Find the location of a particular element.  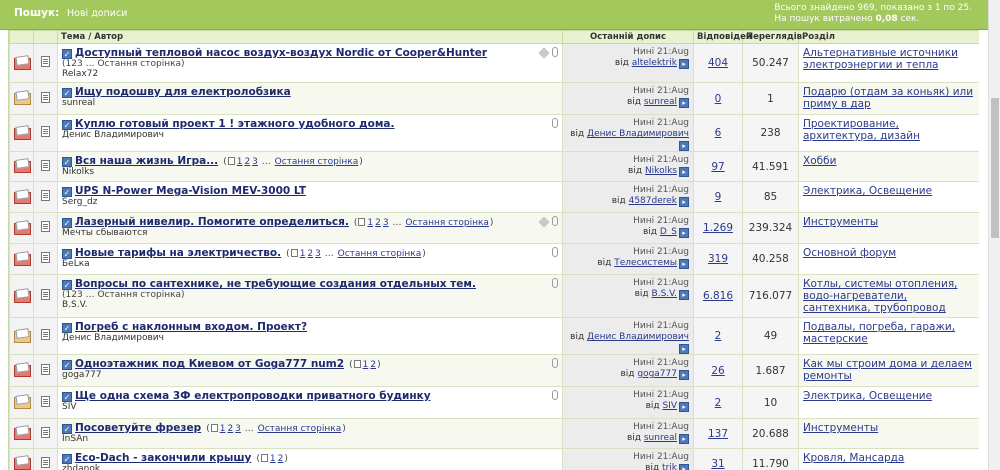

forum-link: Как мы строим дома и делаем ремонты is located at coordinates (887, 370).